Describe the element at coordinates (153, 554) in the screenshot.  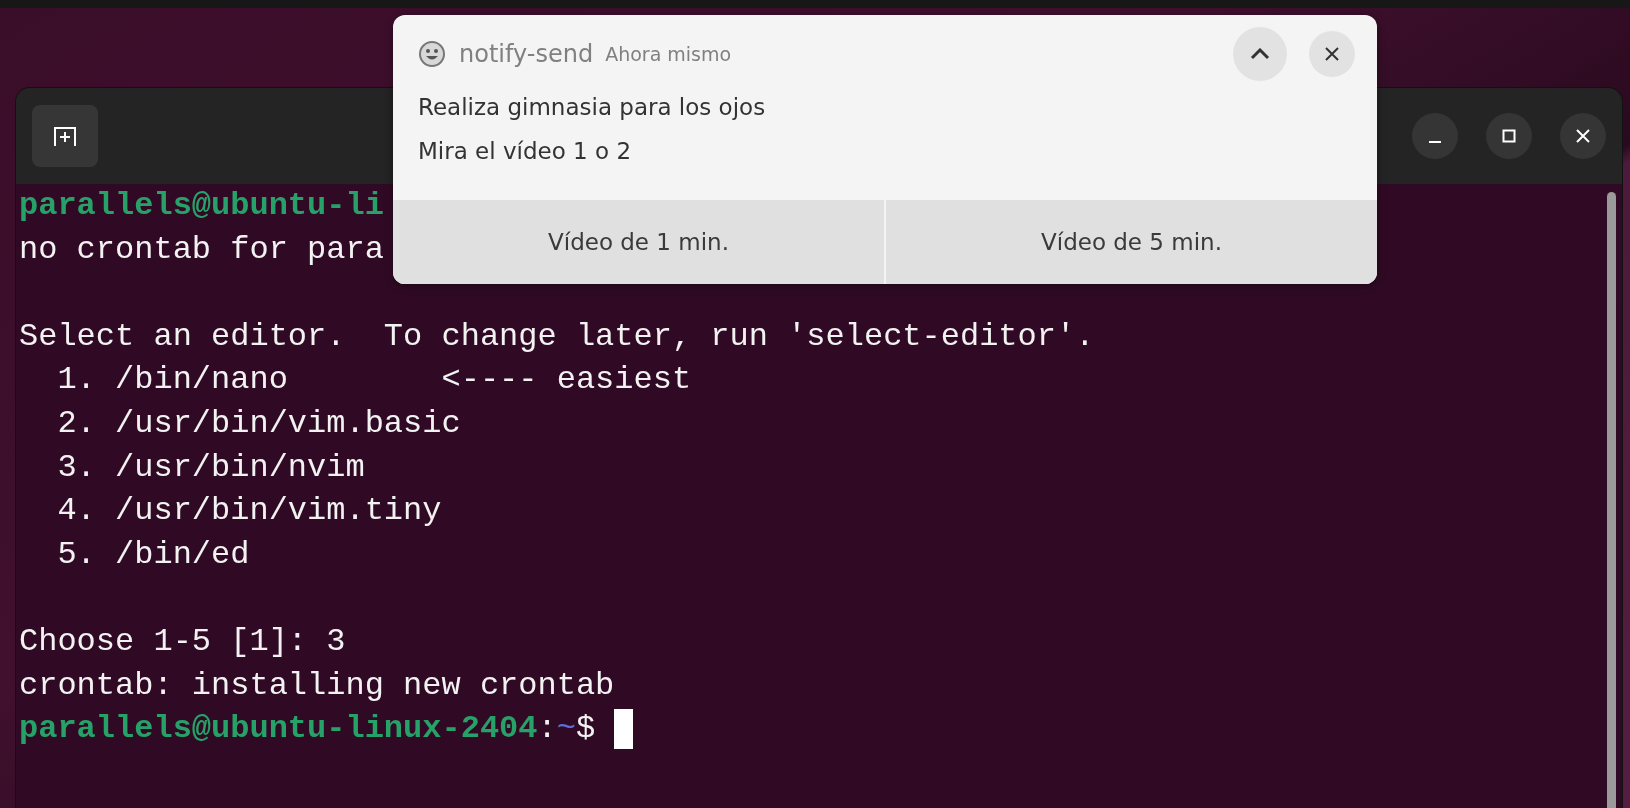
I see `terminal-text: 5. /bin/ed` at that location.